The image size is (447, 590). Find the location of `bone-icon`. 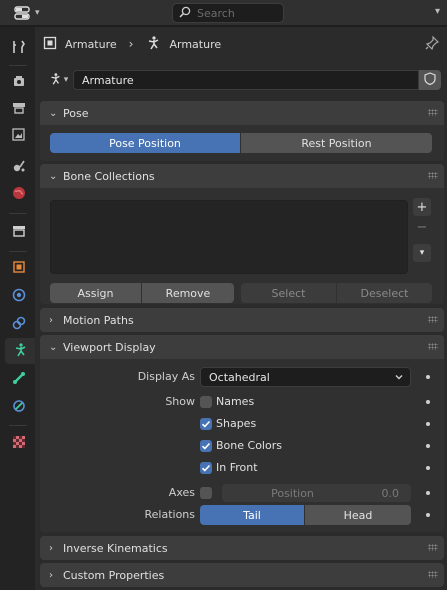

bone-icon is located at coordinates (19, 379).